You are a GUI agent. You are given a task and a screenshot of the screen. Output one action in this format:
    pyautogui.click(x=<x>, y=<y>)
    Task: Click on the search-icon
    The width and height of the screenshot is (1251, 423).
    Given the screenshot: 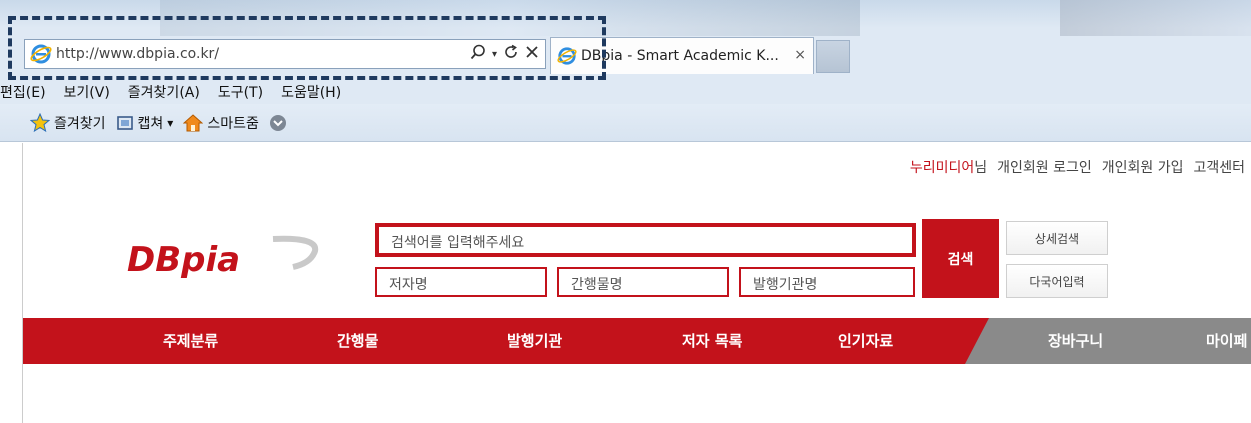 What is the action you would take?
    pyautogui.click(x=478, y=54)
    